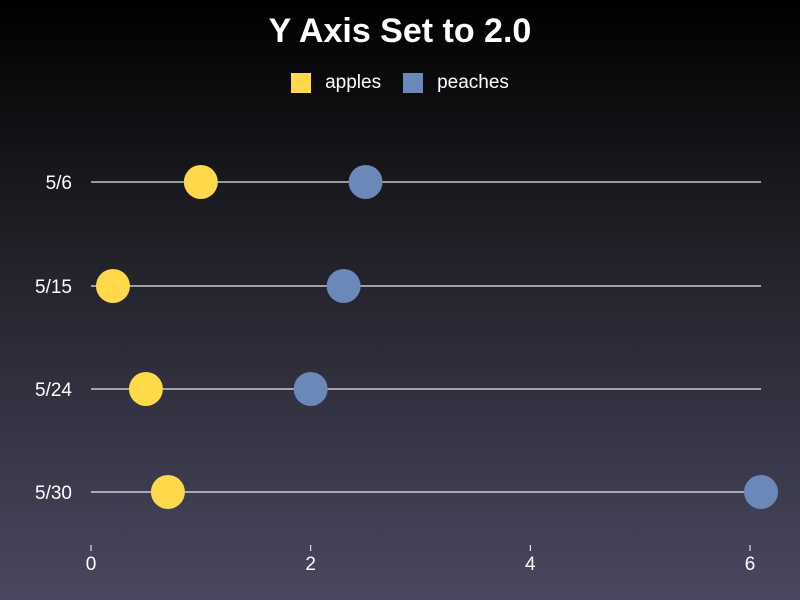 The width and height of the screenshot is (800, 600). Describe the element at coordinates (91, 564) in the screenshot. I see `x-tick-label: 0` at that location.